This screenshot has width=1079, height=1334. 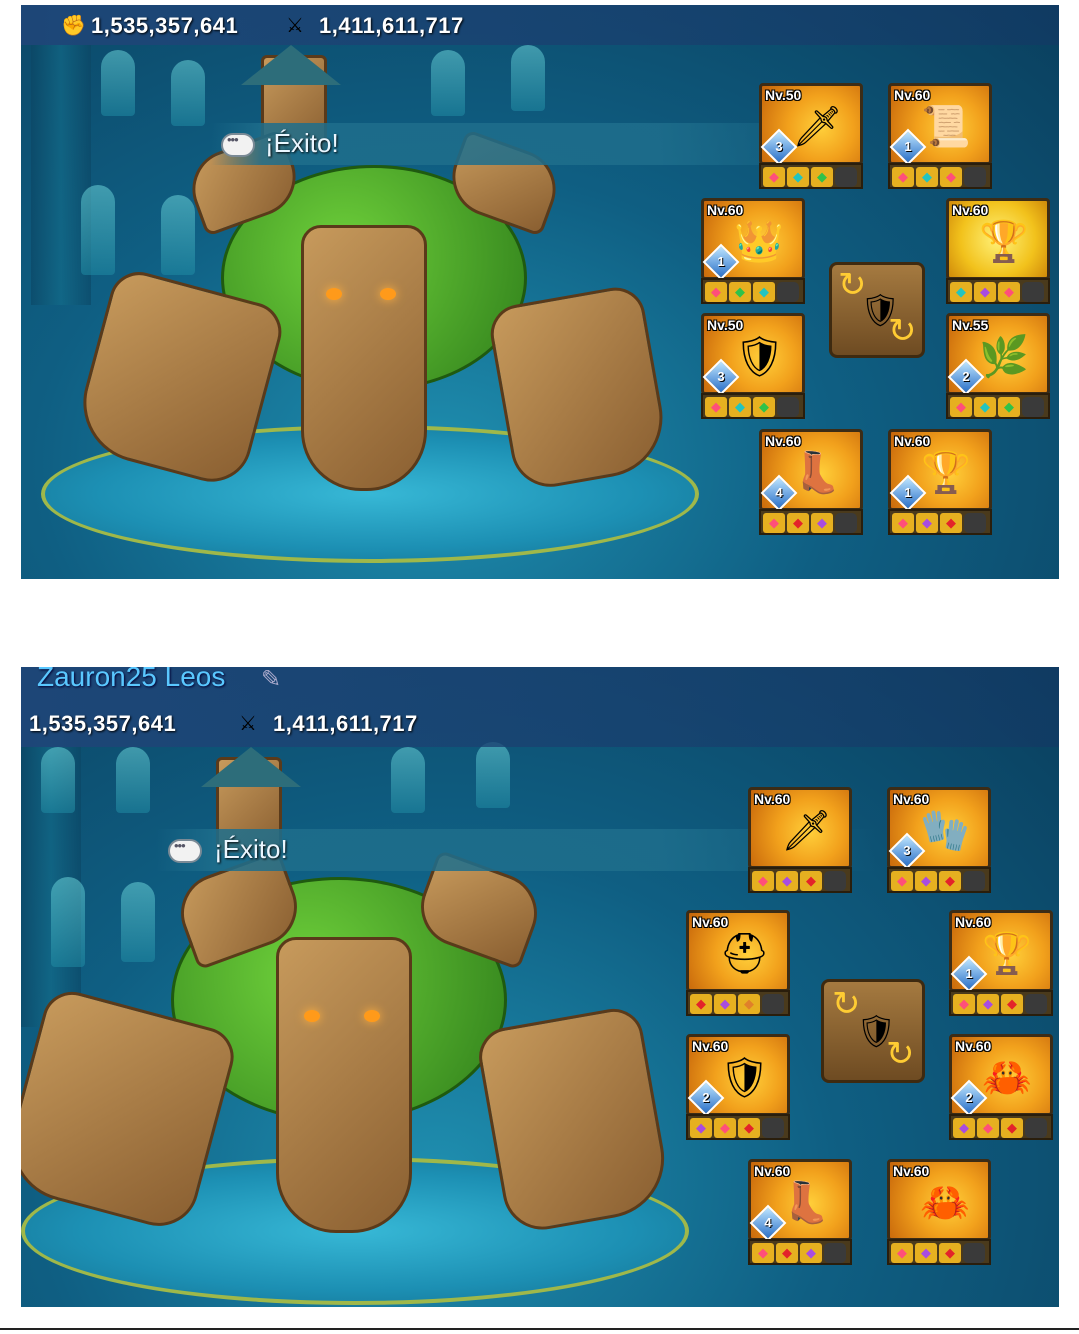 I want to click on gear-tile: Nv.60 🗡, so click(x=800, y=828).